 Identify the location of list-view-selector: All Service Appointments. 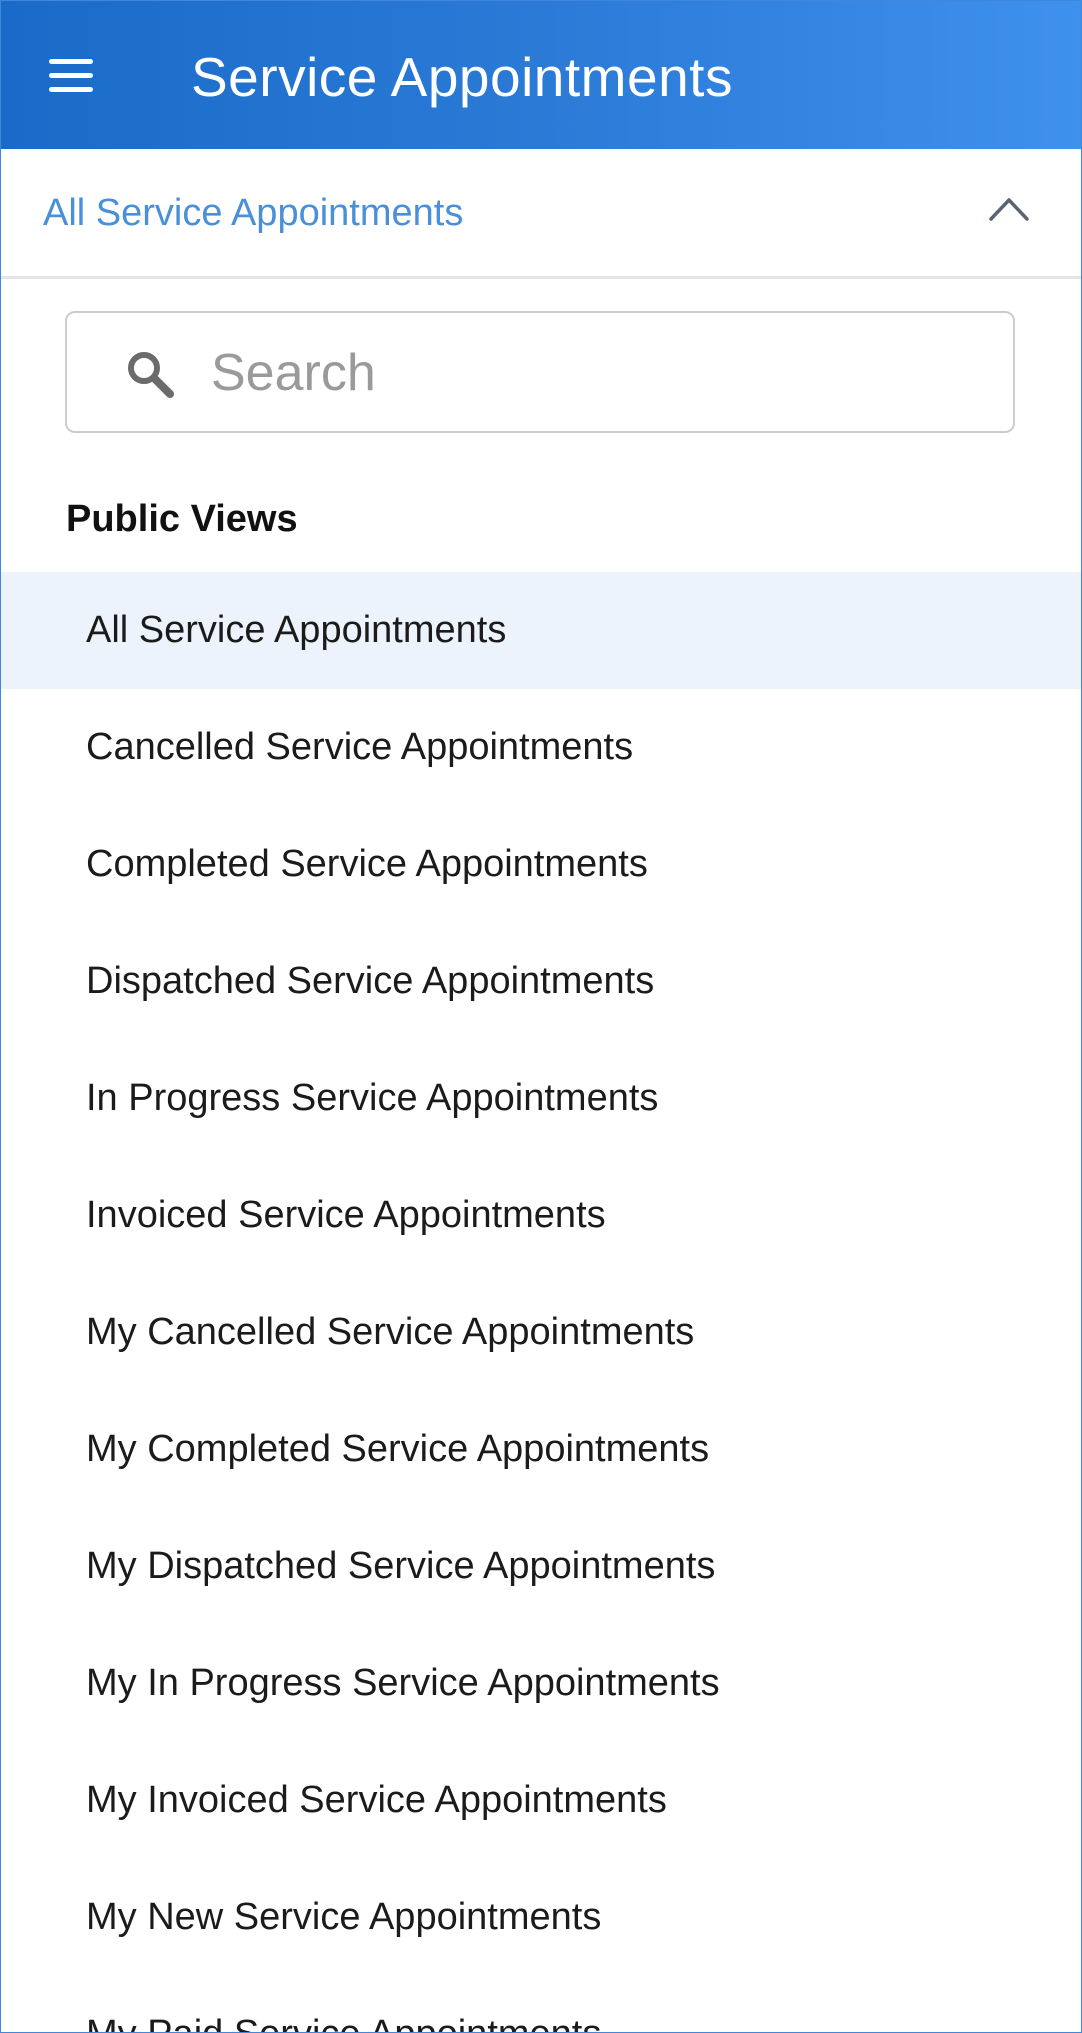
(541, 214).